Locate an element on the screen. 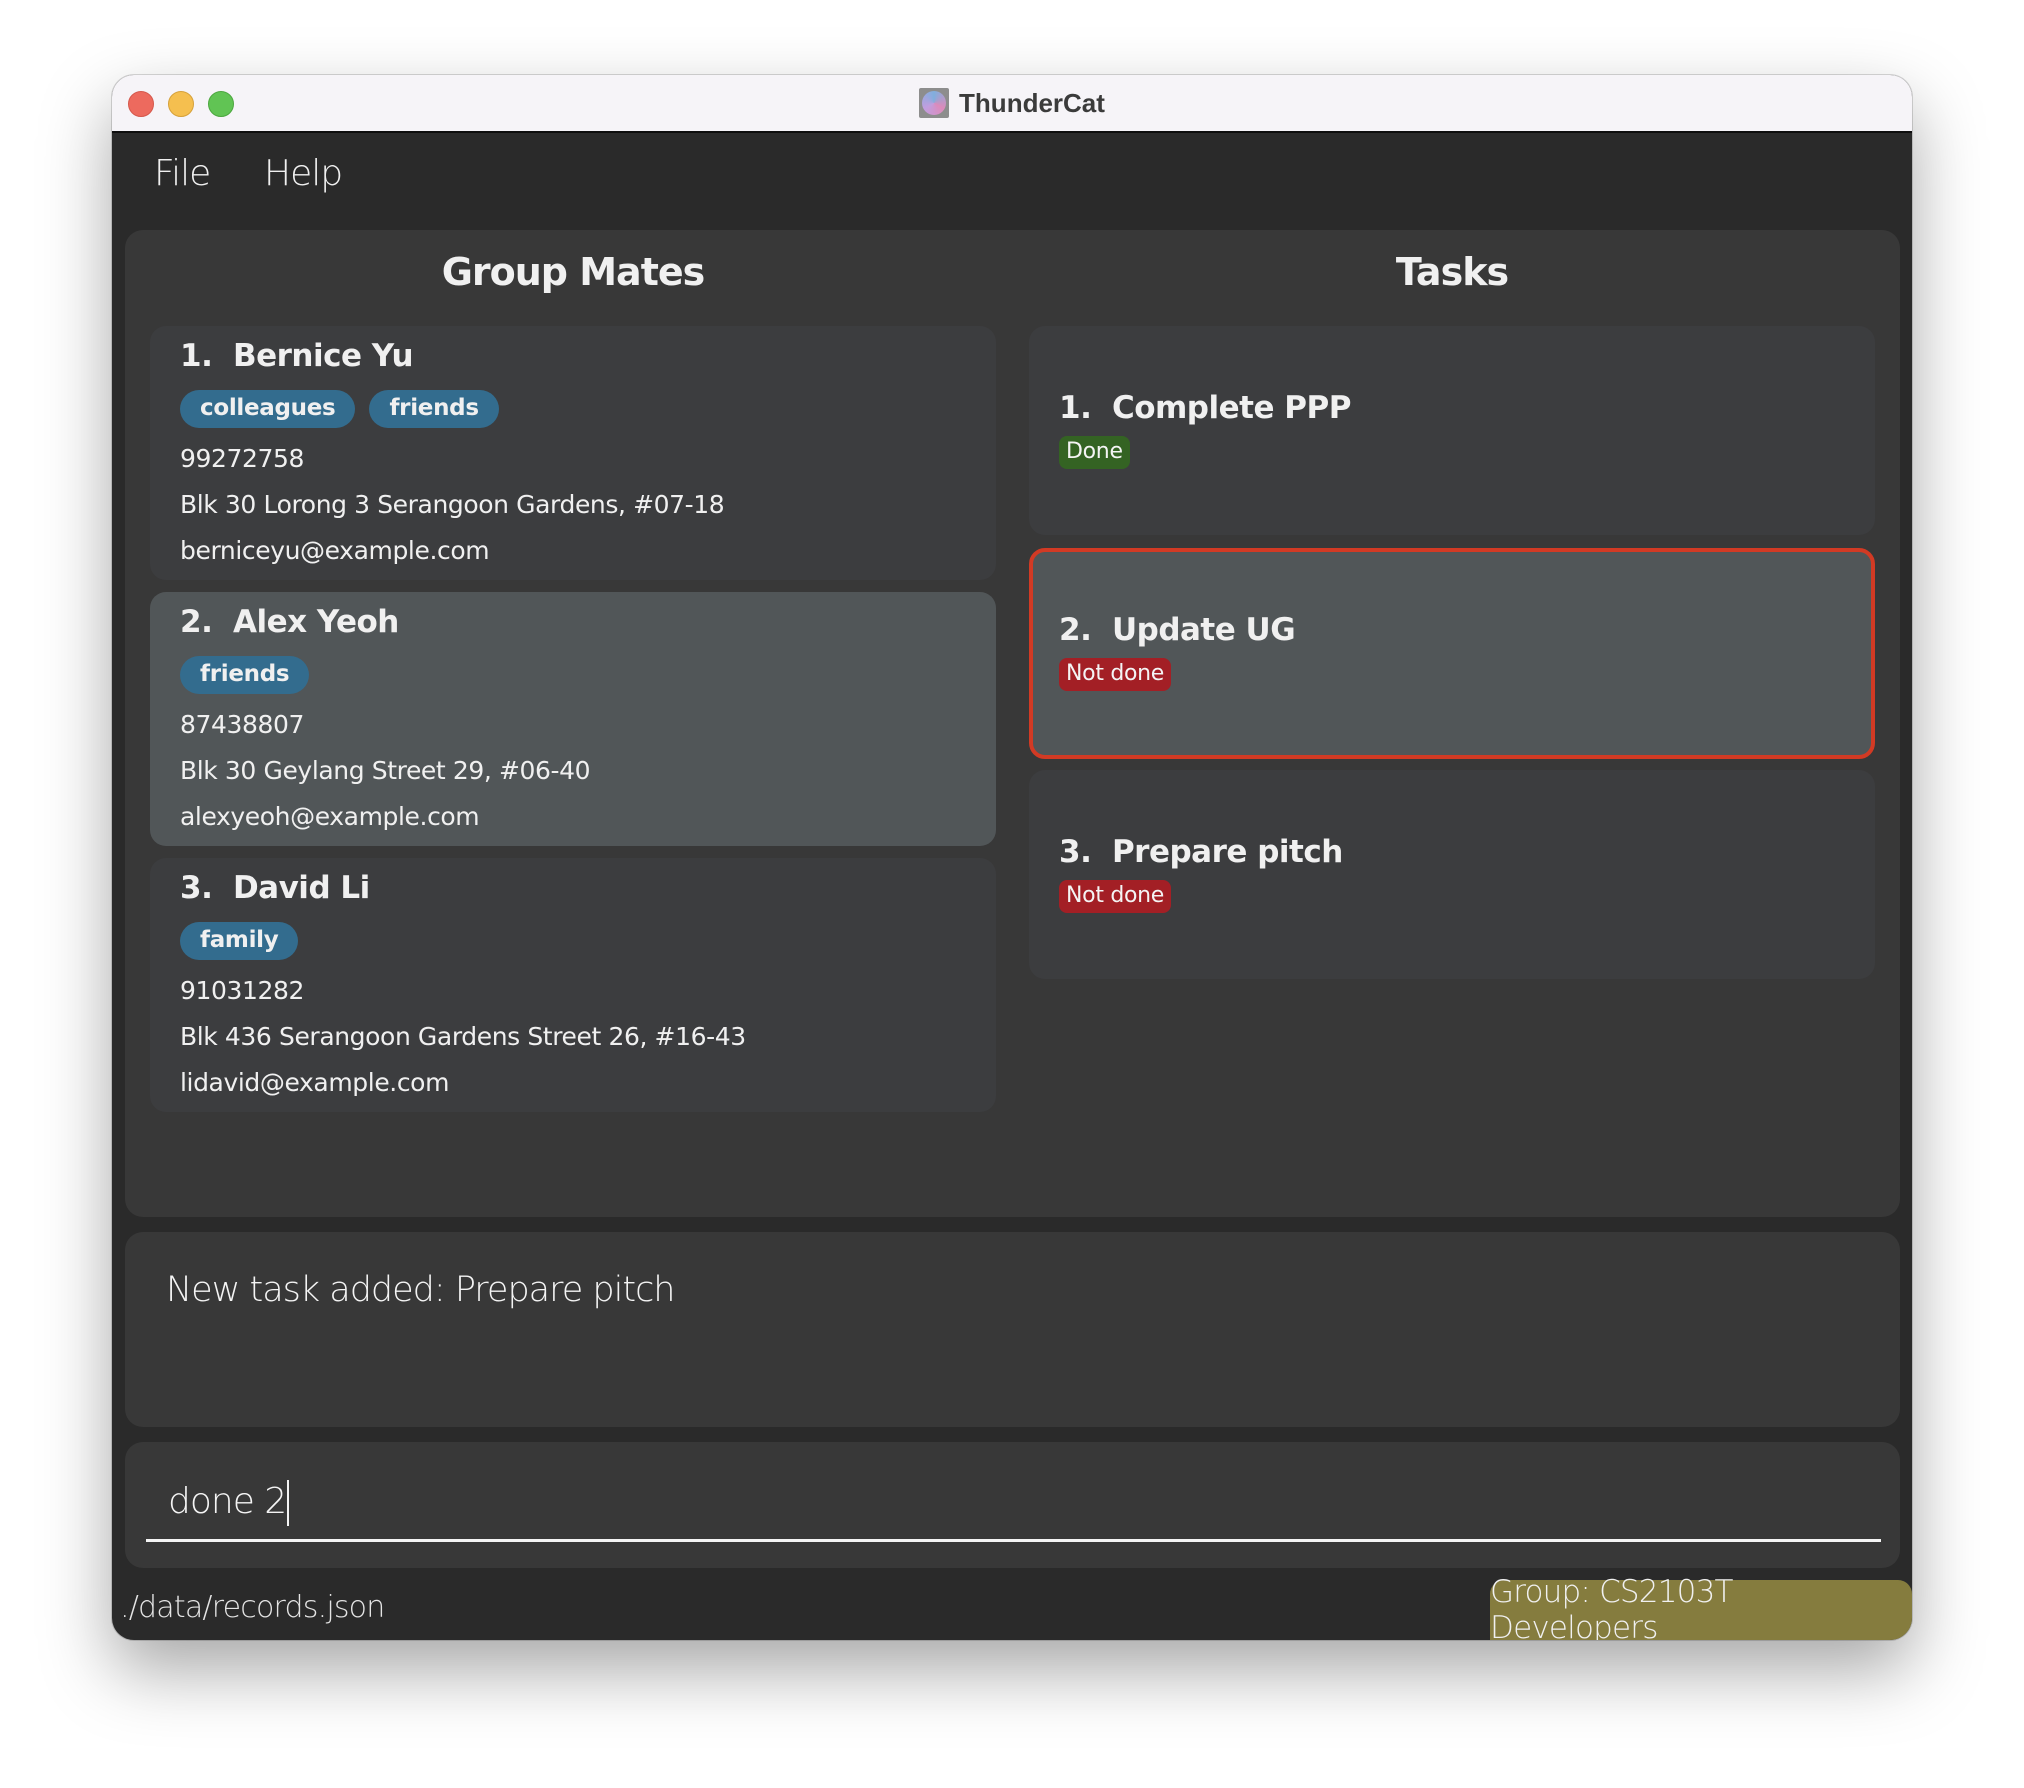 This screenshot has width=2024, height=1788. command-input-value: done 2 is located at coordinates (229, 1503).